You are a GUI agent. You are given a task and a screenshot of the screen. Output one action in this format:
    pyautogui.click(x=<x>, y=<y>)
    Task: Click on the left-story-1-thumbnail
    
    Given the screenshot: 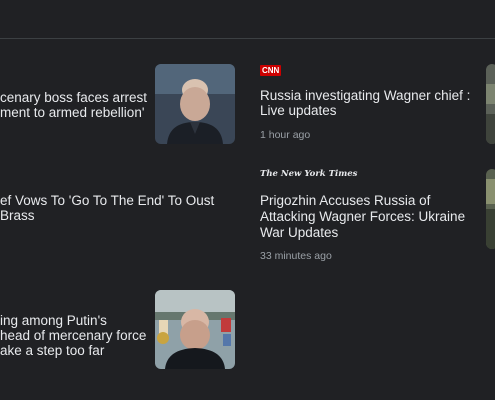 What is the action you would take?
    pyautogui.click(x=195, y=104)
    